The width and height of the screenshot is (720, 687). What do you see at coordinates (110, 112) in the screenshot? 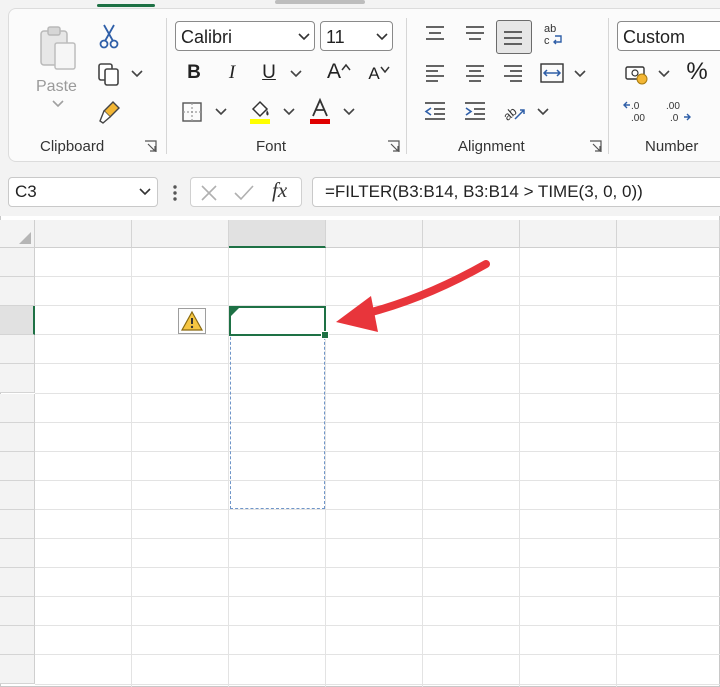
I see `format-painter-icon` at bounding box center [110, 112].